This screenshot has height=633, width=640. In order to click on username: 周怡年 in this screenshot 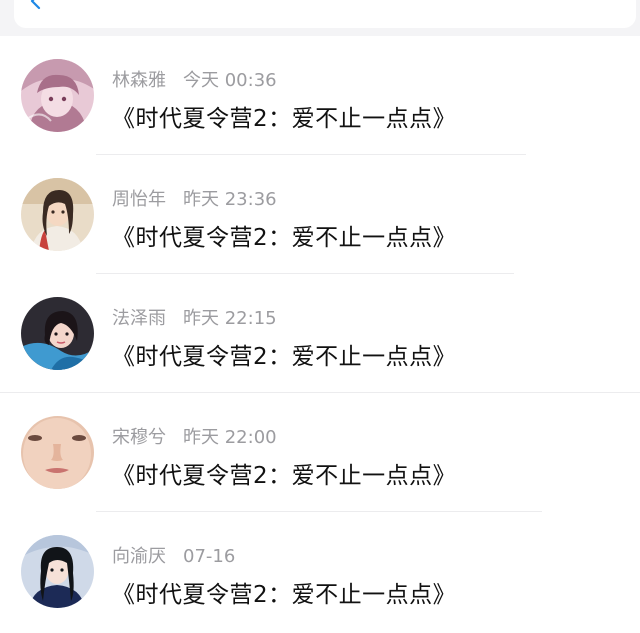, I will do `click(139, 199)`.